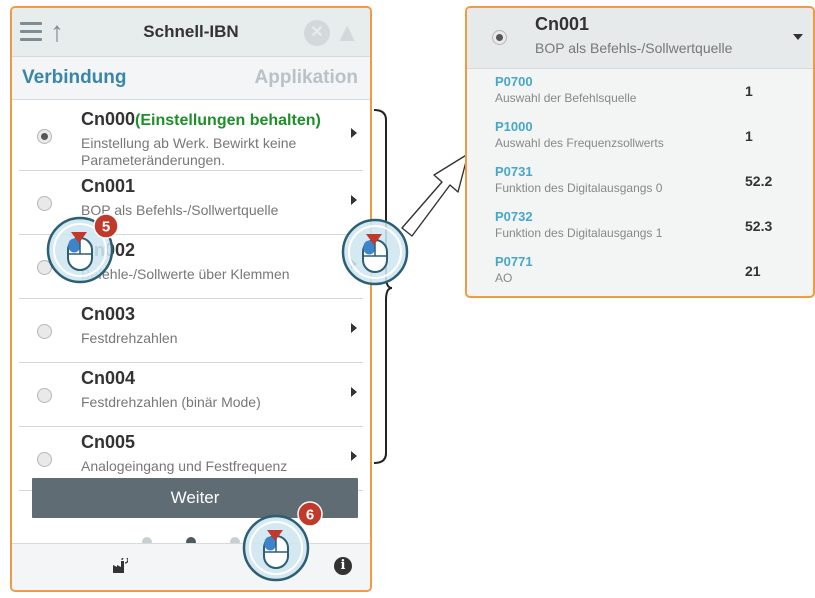  Describe the element at coordinates (753, 271) in the screenshot. I see `parameter-value: 21` at that location.